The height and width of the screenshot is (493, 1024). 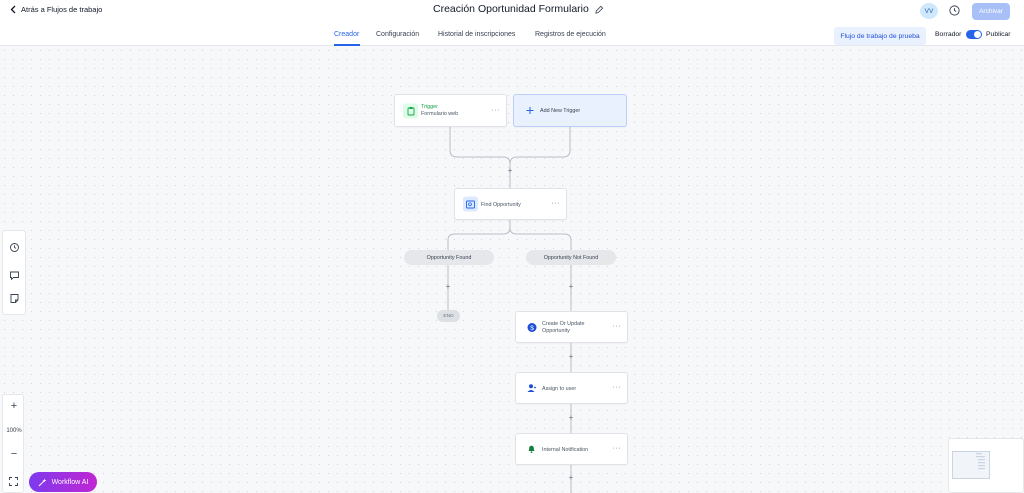 What do you see at coordinates (617, 326) in the screenshot?
I see `create-update-more-icon: ···` at bounding box center [617, 326].